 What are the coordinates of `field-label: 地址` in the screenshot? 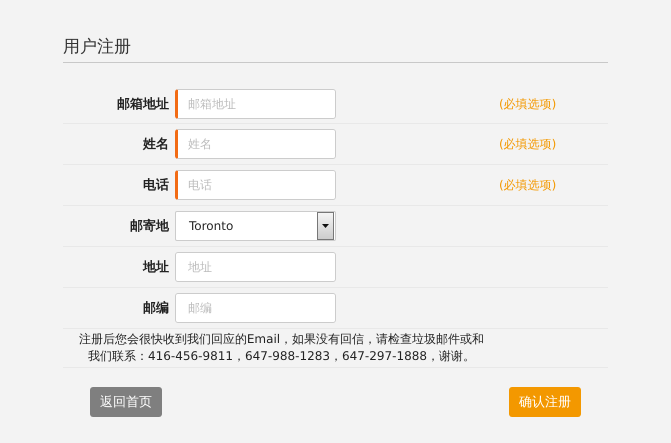 It's located at (156, 267).